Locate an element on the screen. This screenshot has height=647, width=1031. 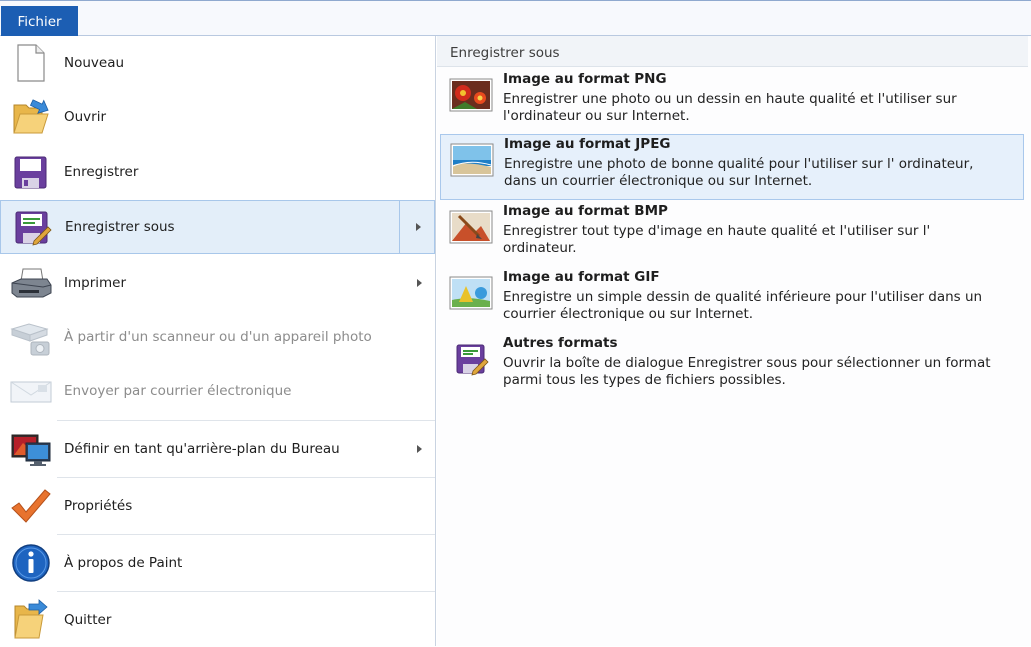
menu-item-proprietes: Propriétés is located at coordinates (217, 506).